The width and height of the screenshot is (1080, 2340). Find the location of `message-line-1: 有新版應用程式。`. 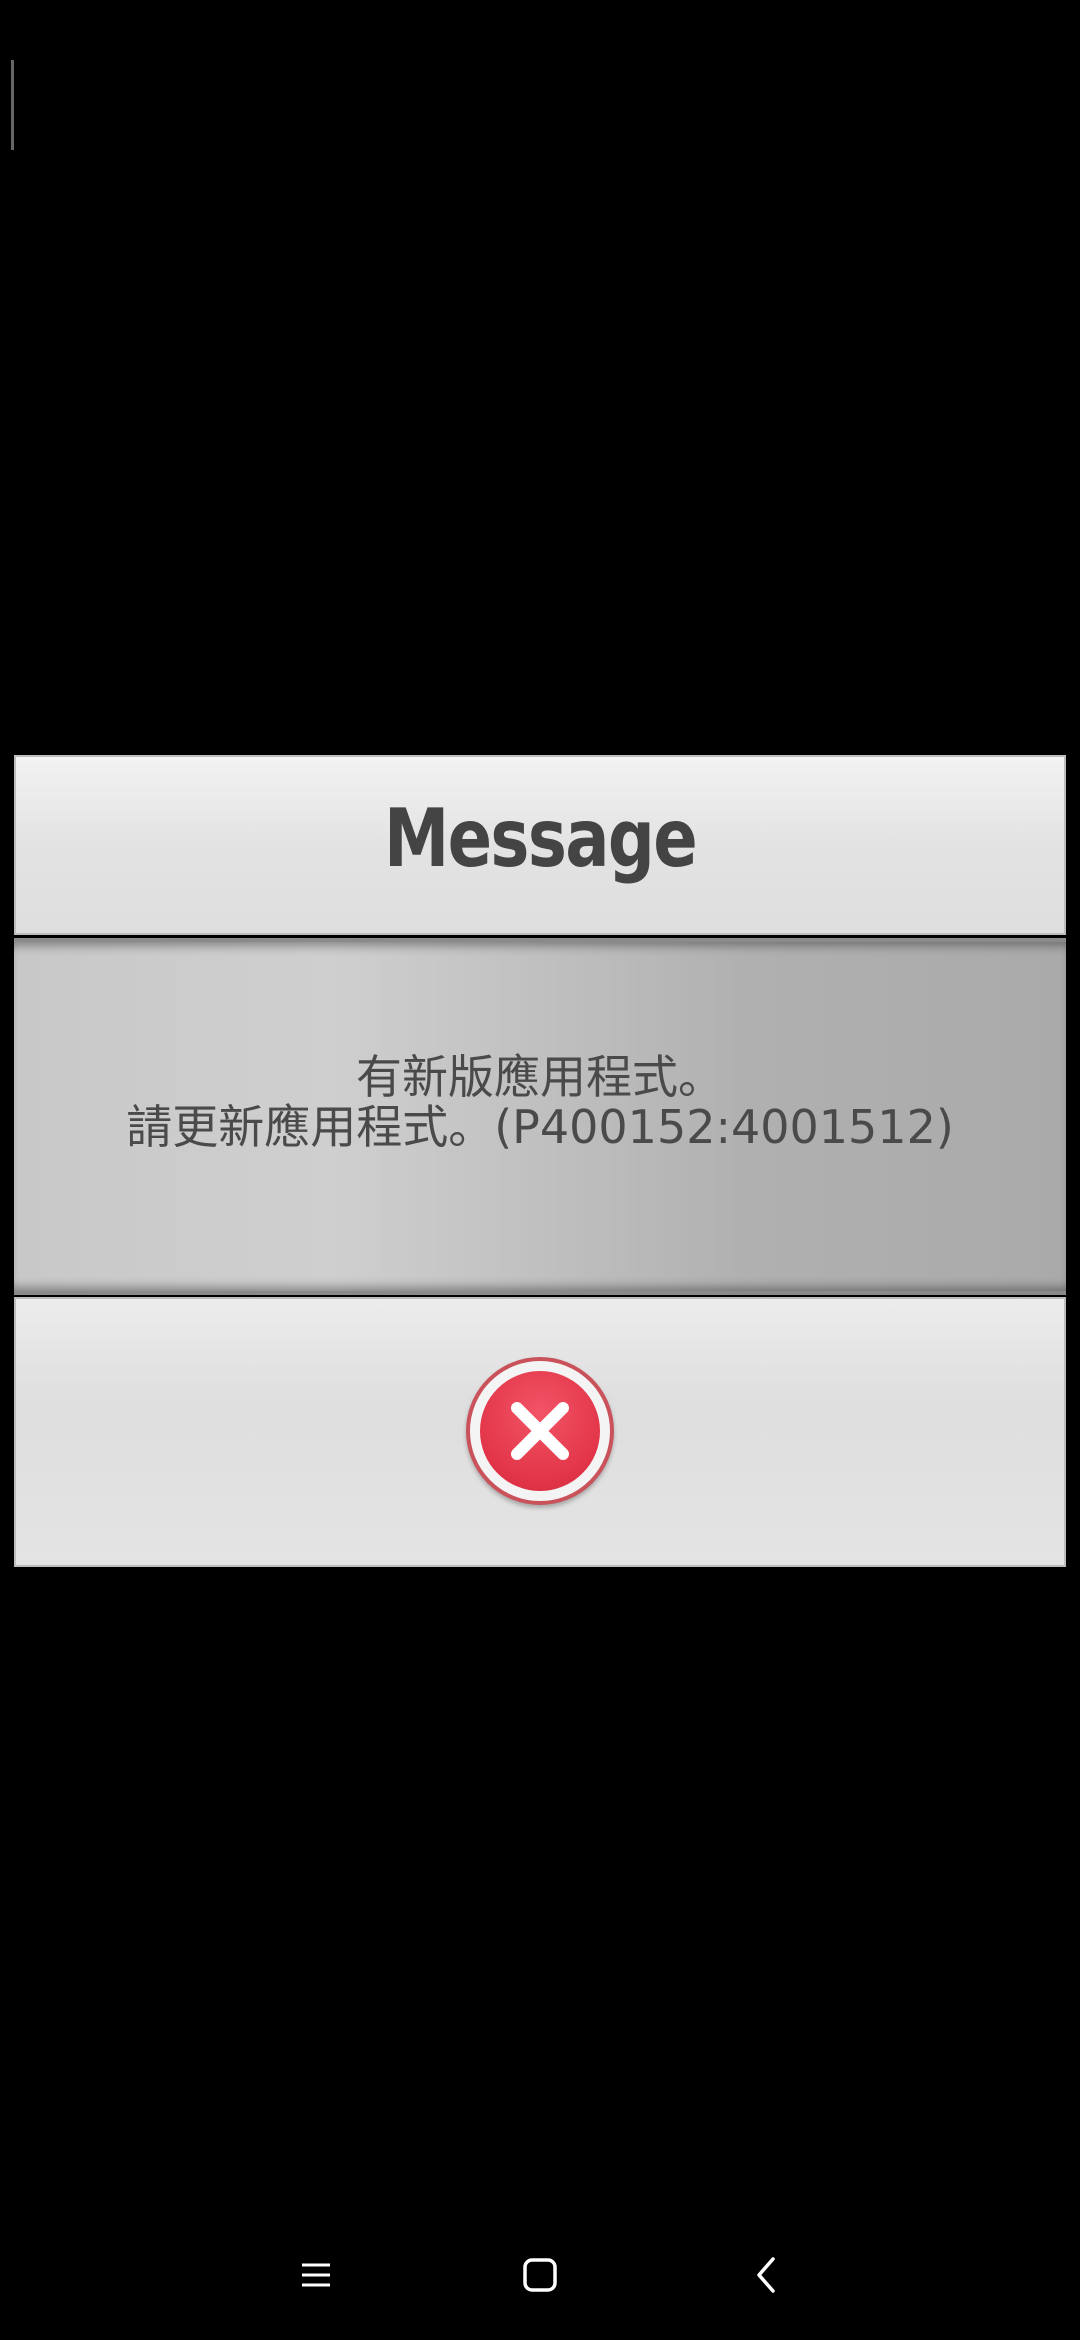

message-line-1: 有新版應用程式。 is located at coordinates (540, 1077).